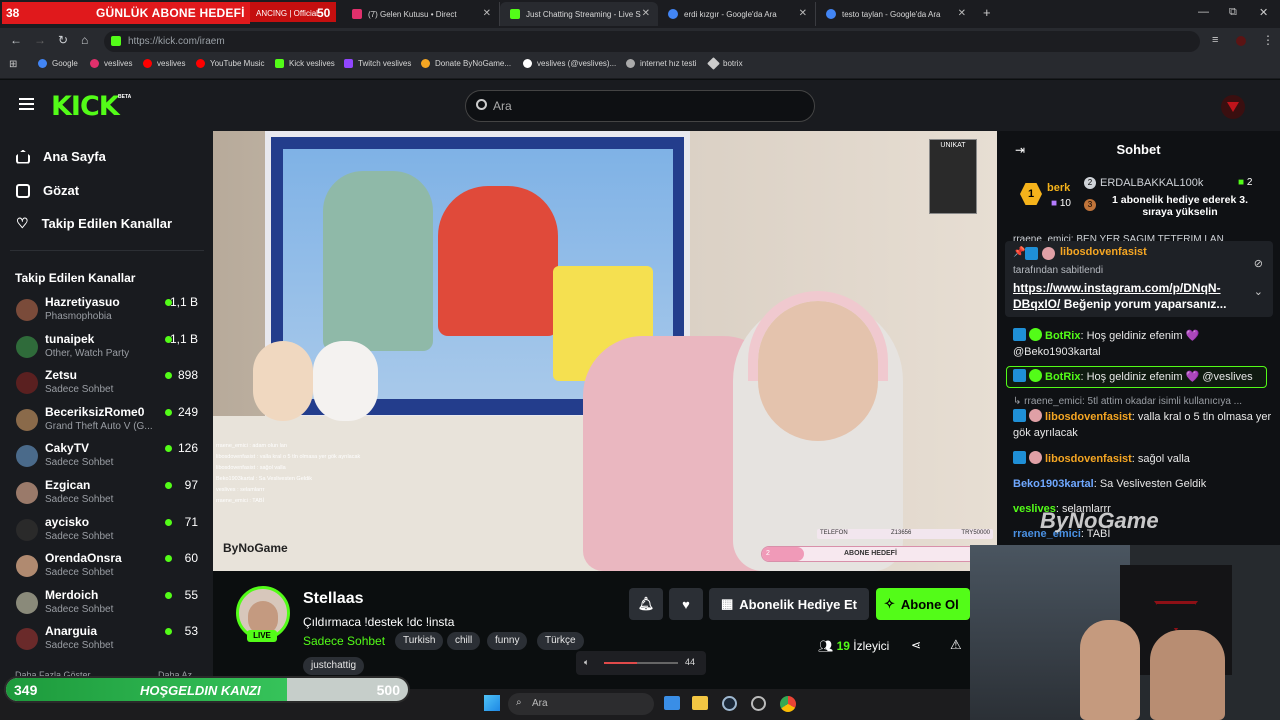 The image size is (1280, 720). Describe the element at coordinates (686, 604) in the screenshot. I see `follow-heart-button: ♥` at that location.